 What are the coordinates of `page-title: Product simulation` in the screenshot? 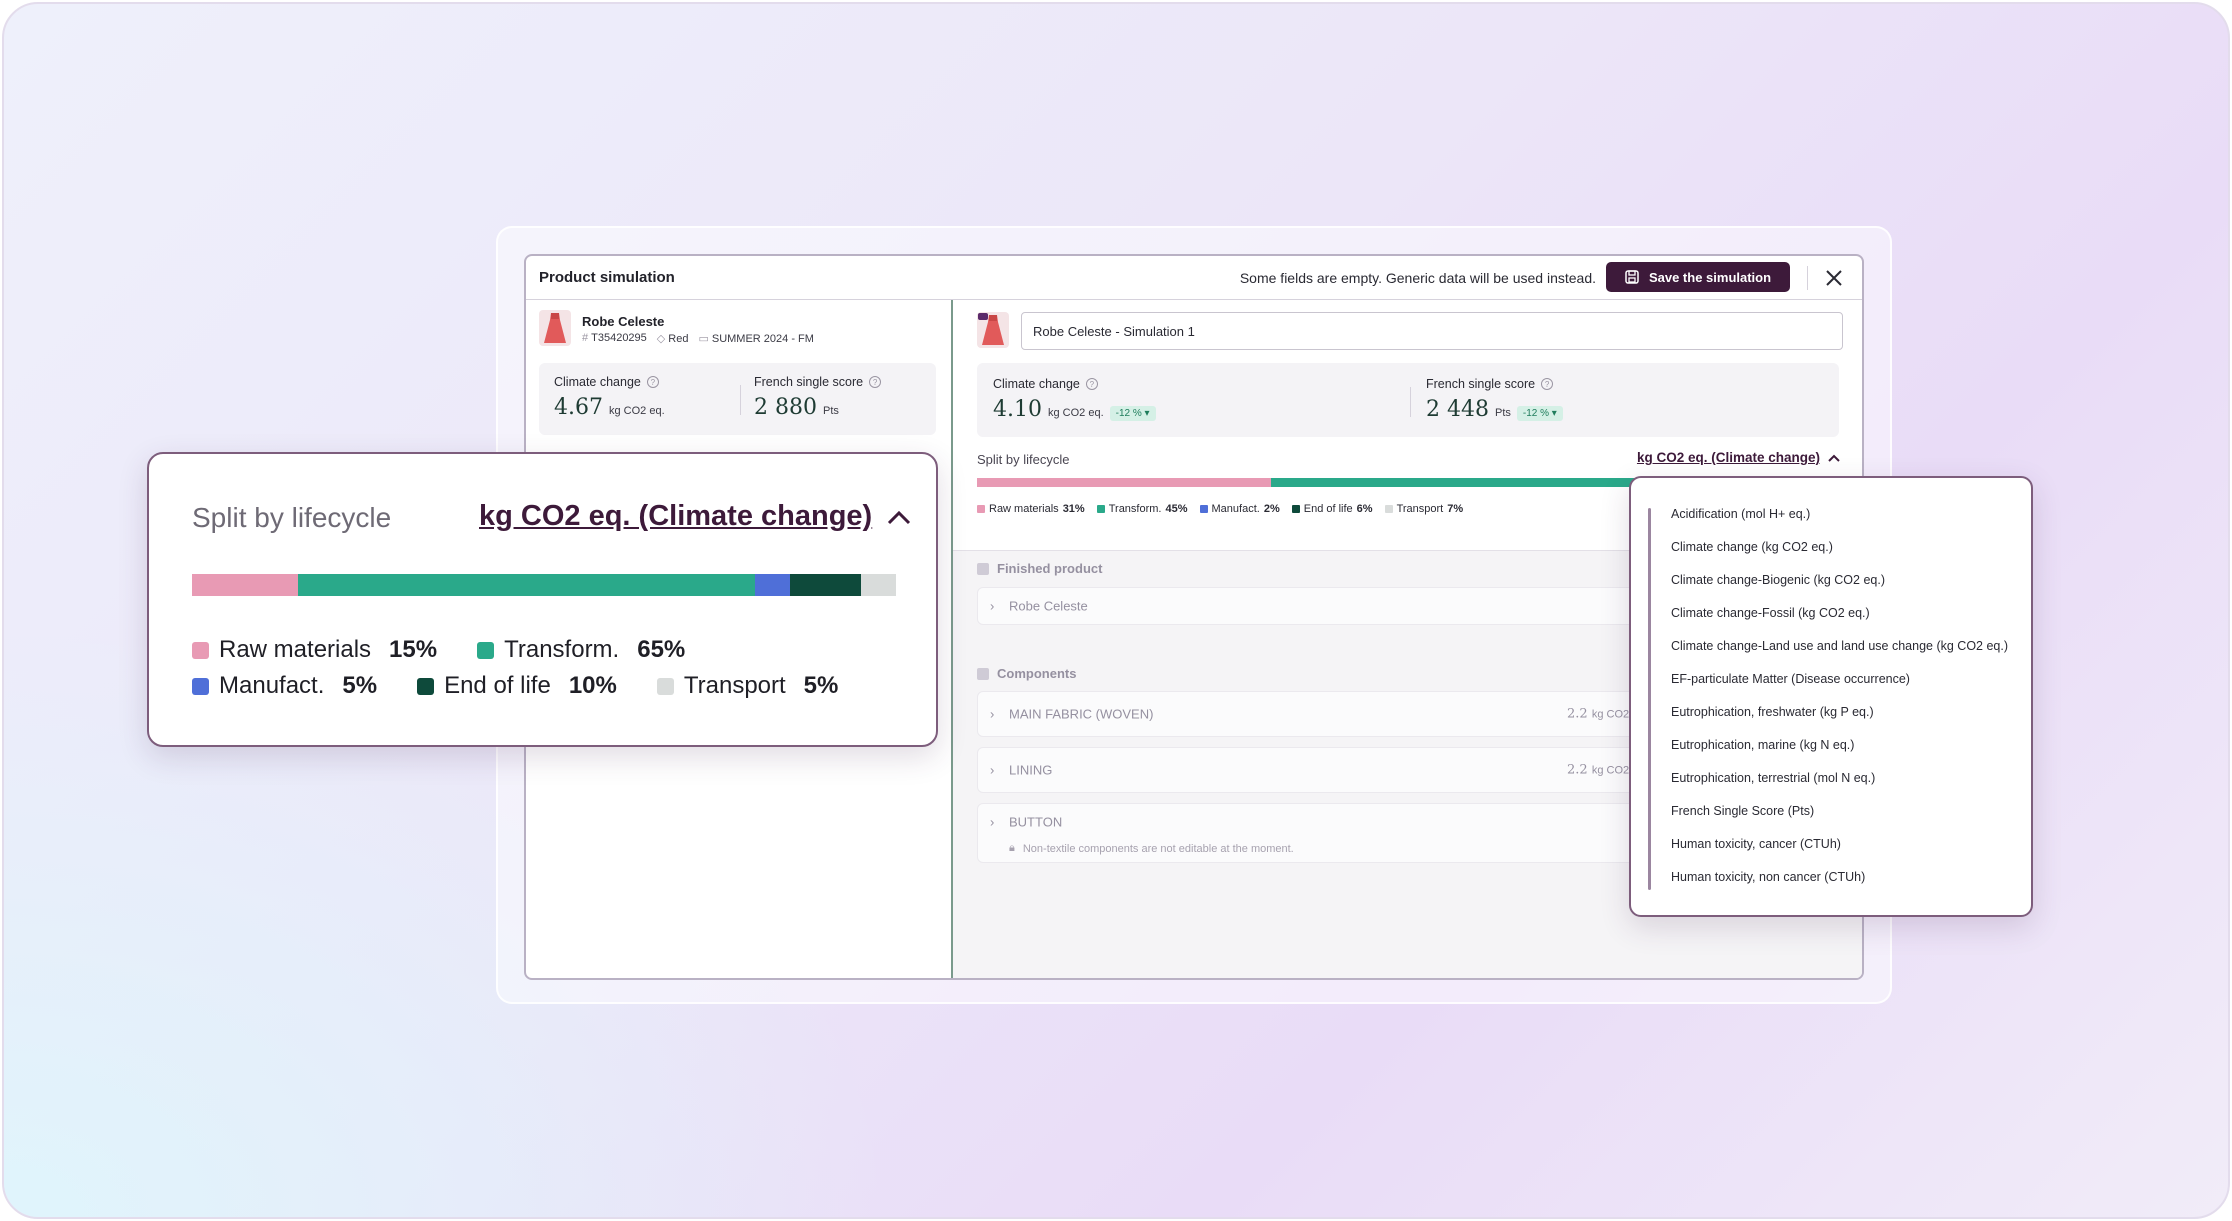 It's located at (607, 277).